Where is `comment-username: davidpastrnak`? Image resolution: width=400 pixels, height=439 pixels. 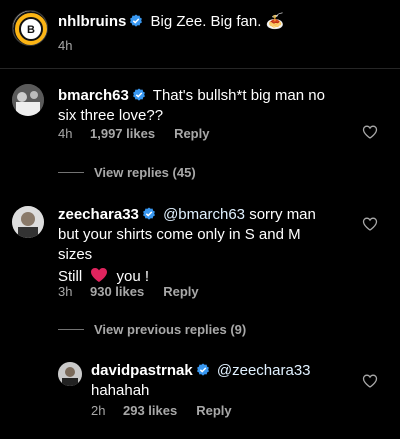
comment-username: davidpastrnak is located at coordinates (142, 370).